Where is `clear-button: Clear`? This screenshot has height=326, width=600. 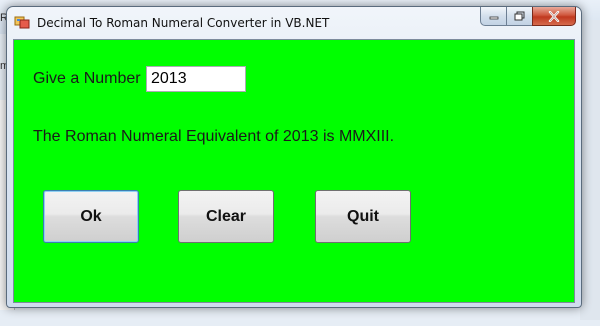
clear-button: Clear is located at coordinates (226, 216).